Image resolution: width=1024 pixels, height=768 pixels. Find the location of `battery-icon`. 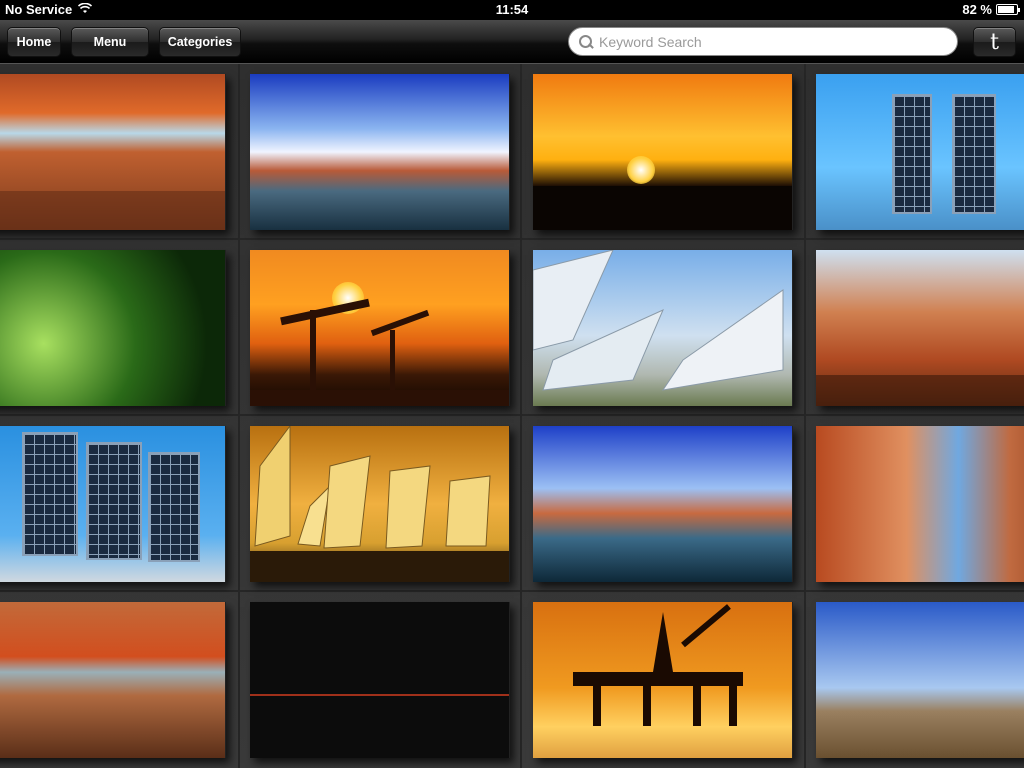

battery-icon is located at coordinates (1008, 9).